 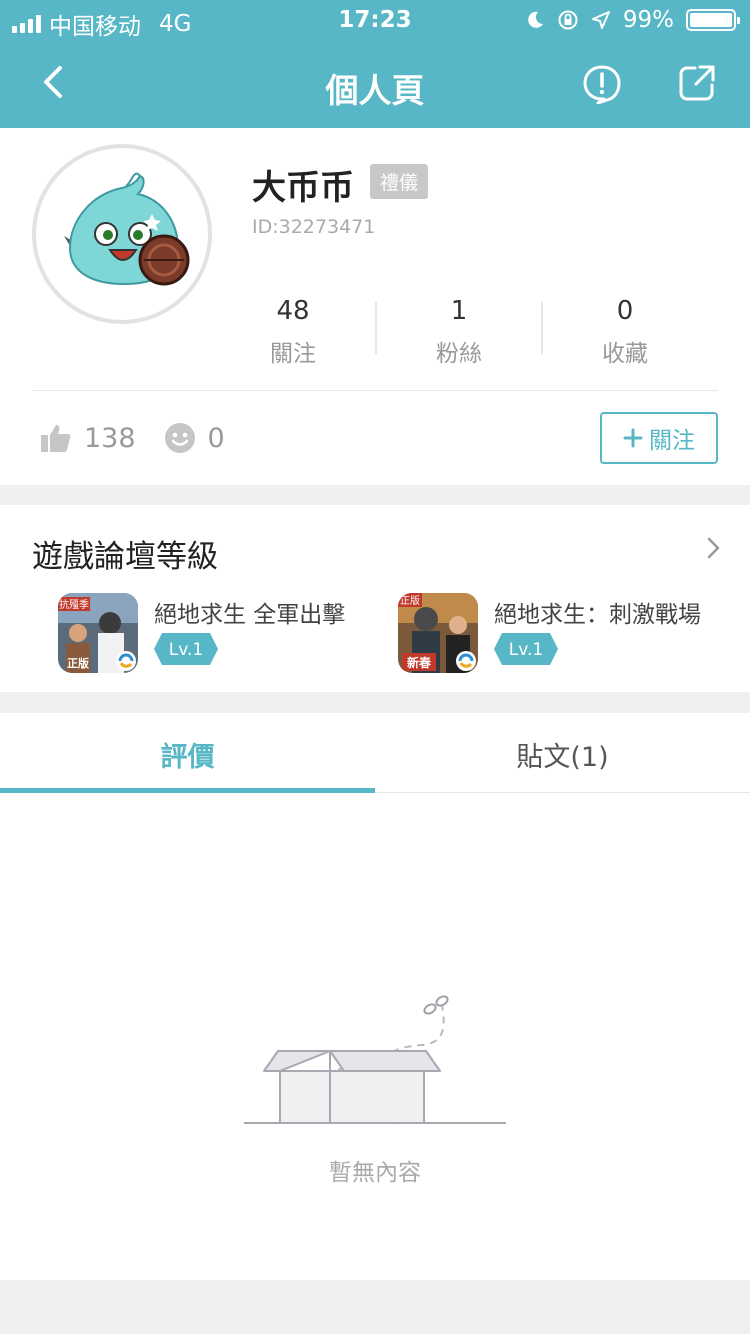 I want to click on reactions-row: 138 0, so click(x=132, y=438).